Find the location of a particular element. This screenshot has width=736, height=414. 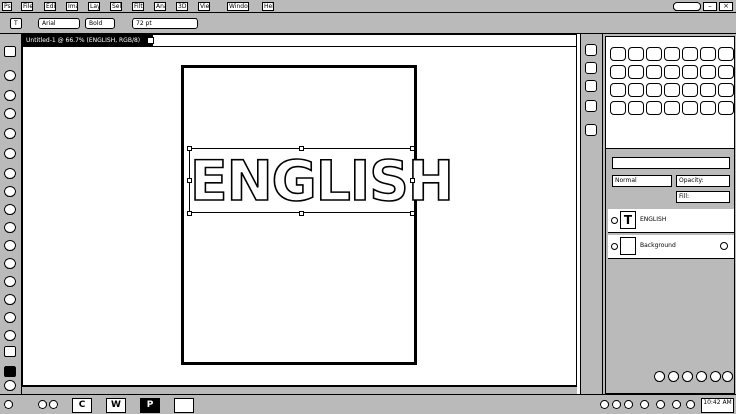

layer-row-english: T ENGLISH is located at coordinates (671, 221).